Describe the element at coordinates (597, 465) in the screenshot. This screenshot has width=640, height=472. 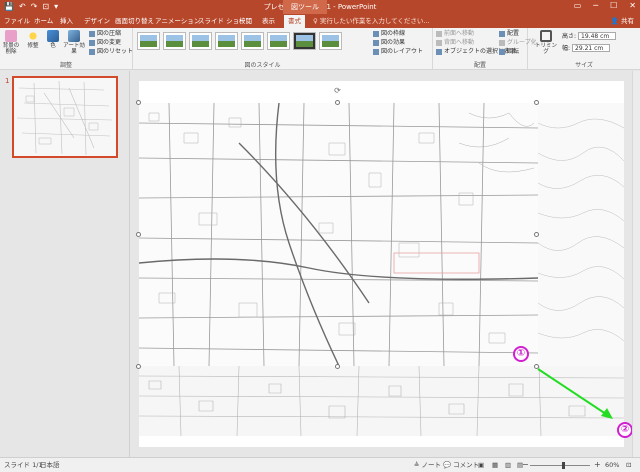
I see `zoom-in-button: +` at that location.